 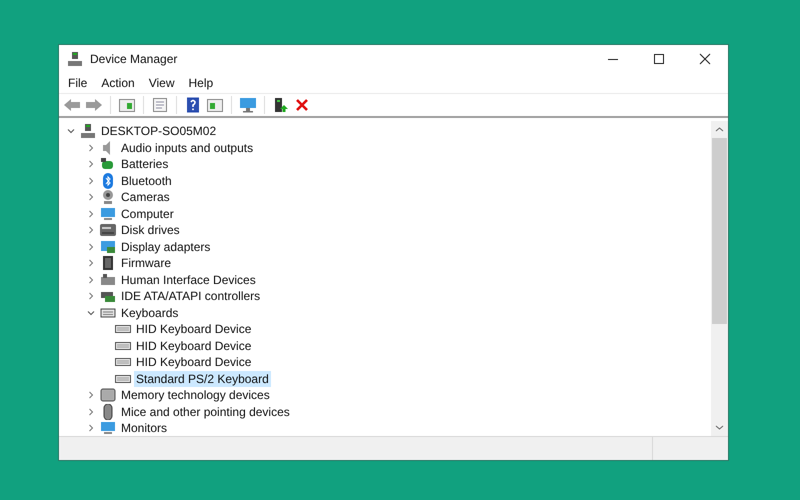 I want to click on tree-item: Standard PS/2 Keyboard, so click(x=202, y=378).